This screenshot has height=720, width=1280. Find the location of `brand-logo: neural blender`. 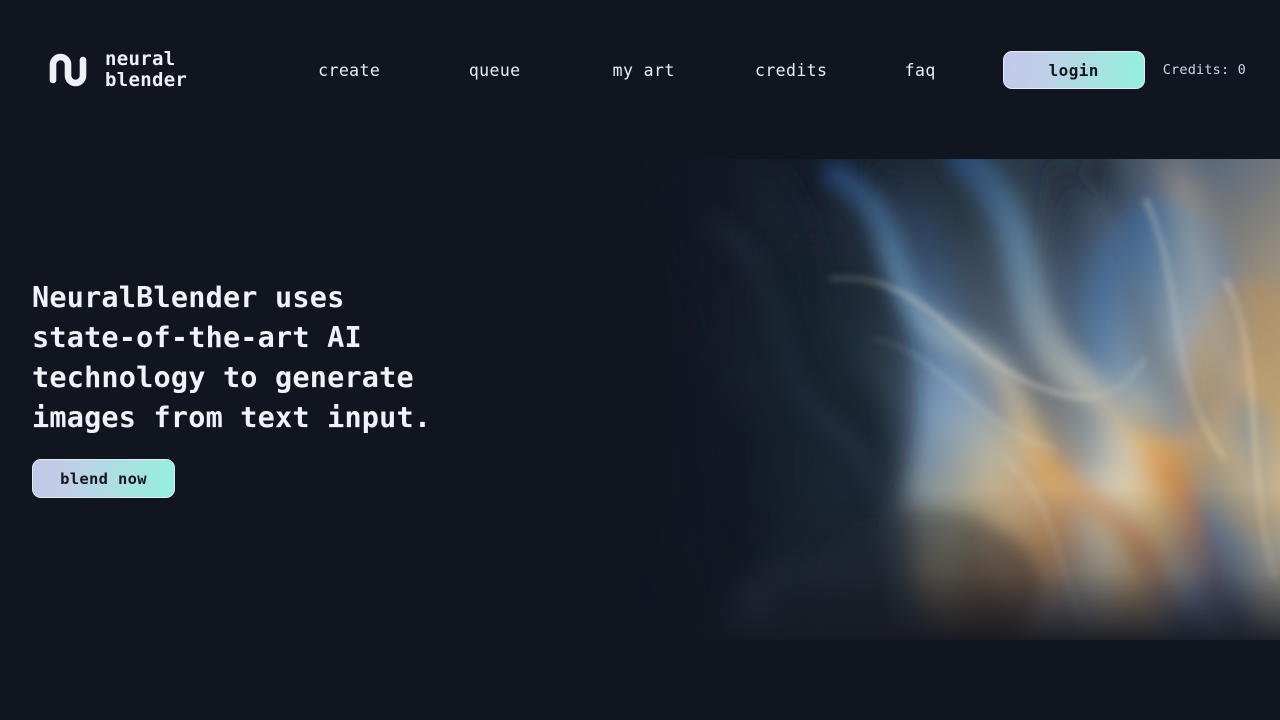

brand-logo: neural blender is located at coordinates (116, 70).